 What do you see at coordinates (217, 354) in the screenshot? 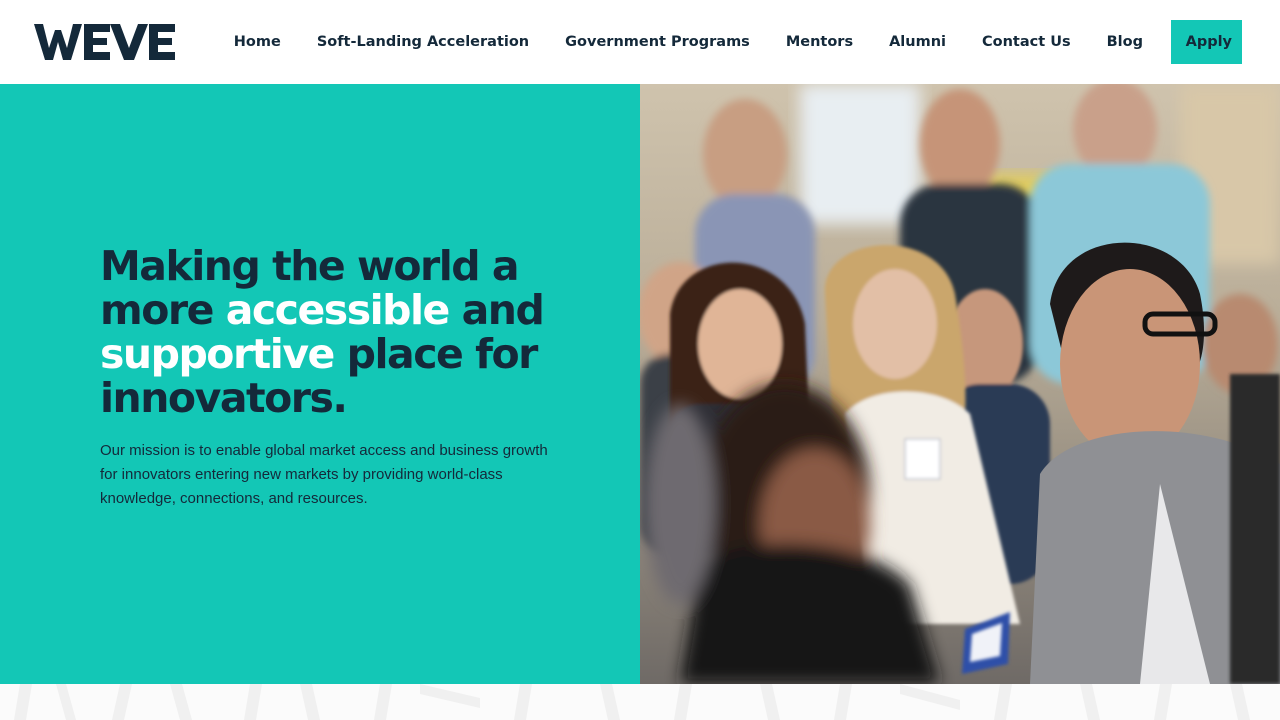
I see `headline-highlight-supportive: supportive` at bounding box center [217, 354].